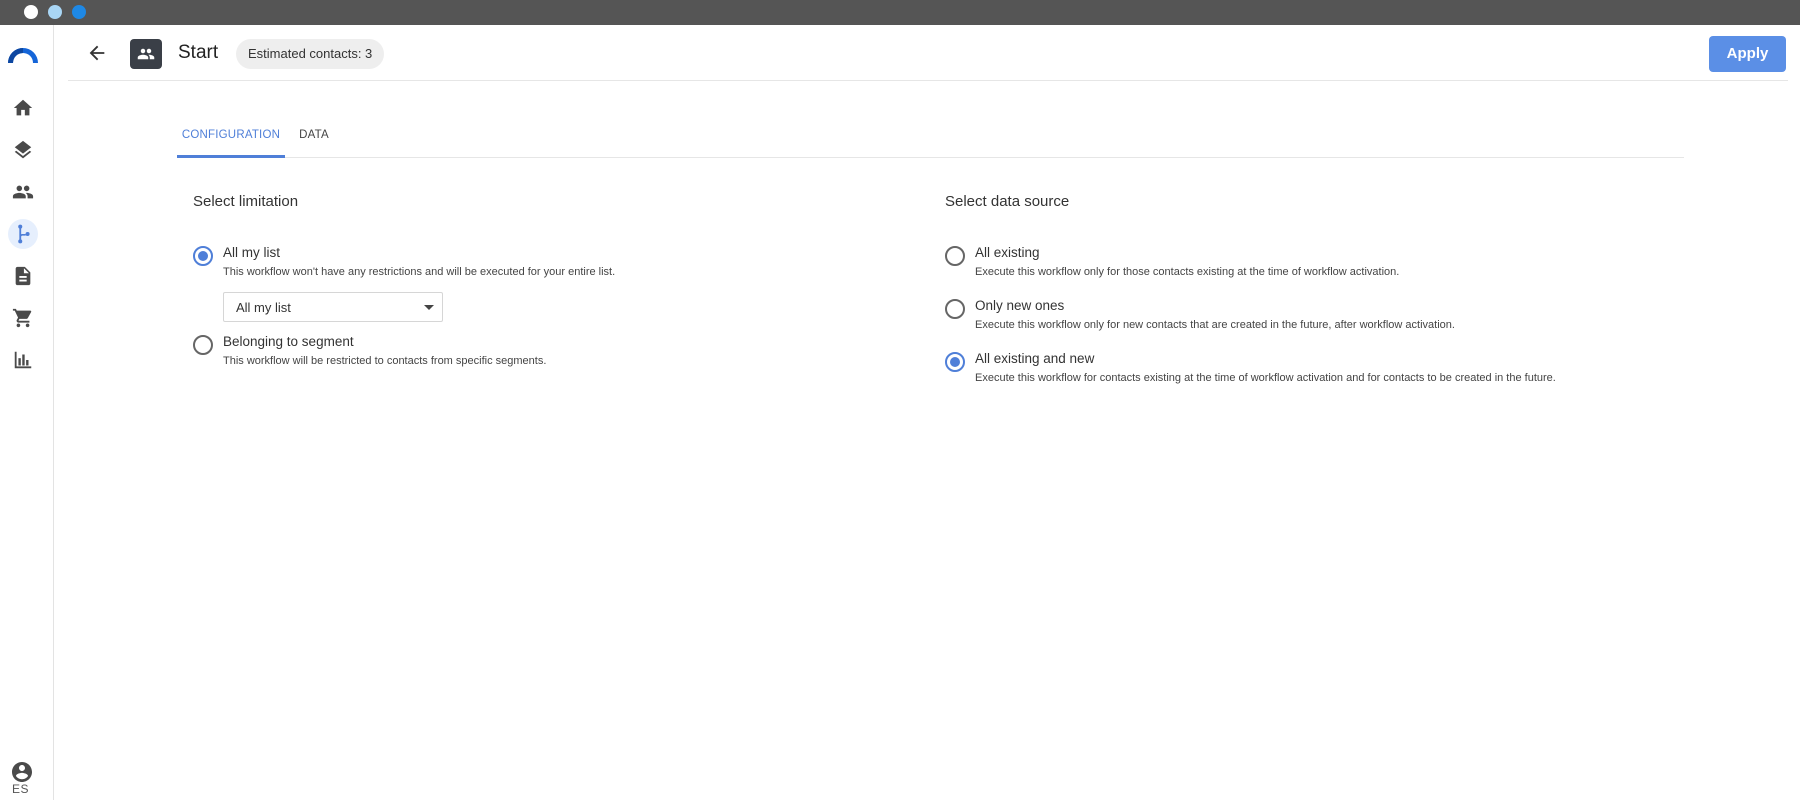 This screenshot has height=800, width=1800. Describe the element at coordinates (1035, 358) in the screenshot. I see `option-label: All existing and new` at that location.